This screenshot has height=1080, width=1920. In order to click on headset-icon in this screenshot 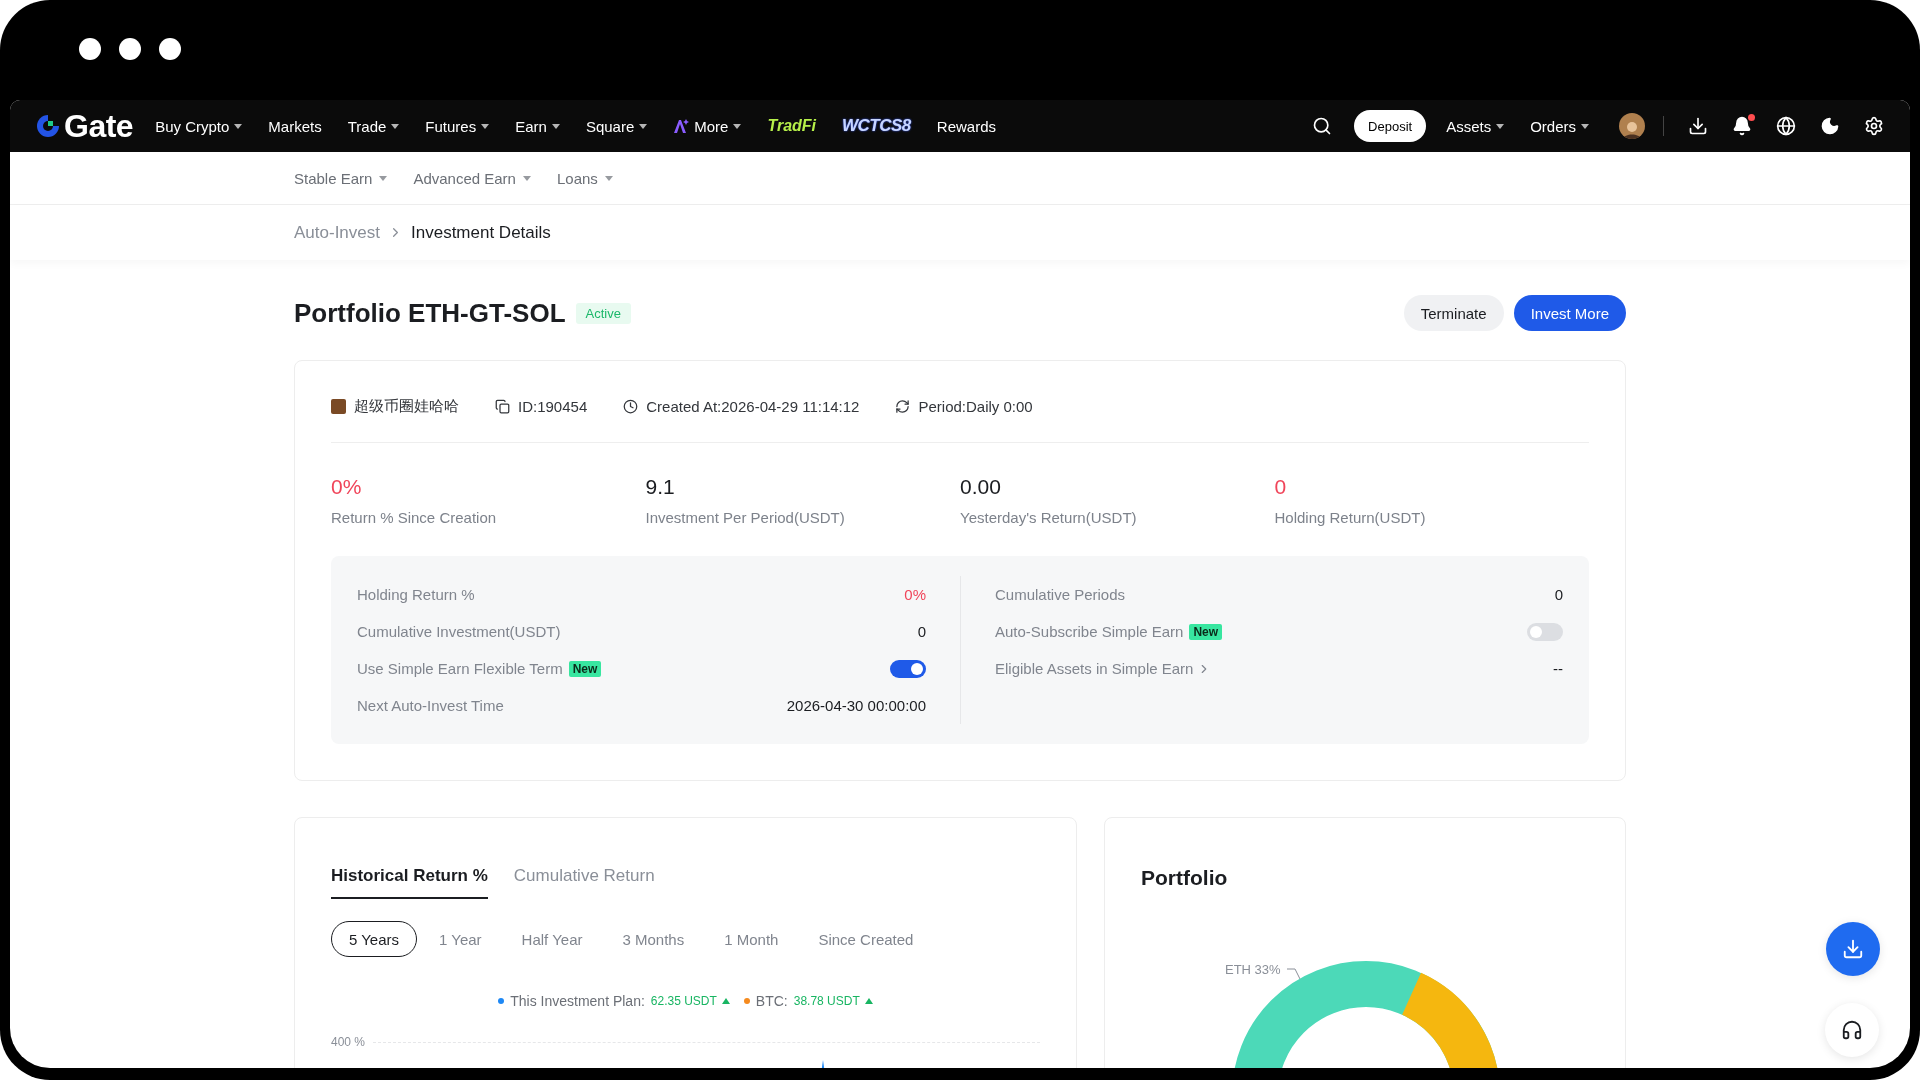, I will do `click(1852, 1030)`.